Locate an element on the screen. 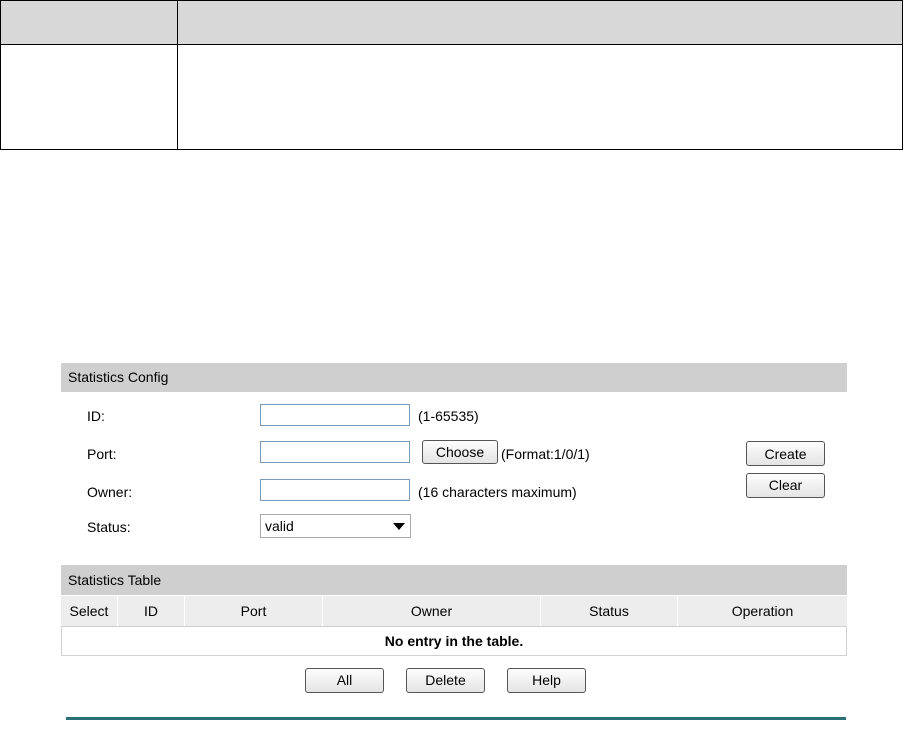 Image resolution: width=904 pixels, height=730 pixels. all-button: All is located at coordinates (344, 680).